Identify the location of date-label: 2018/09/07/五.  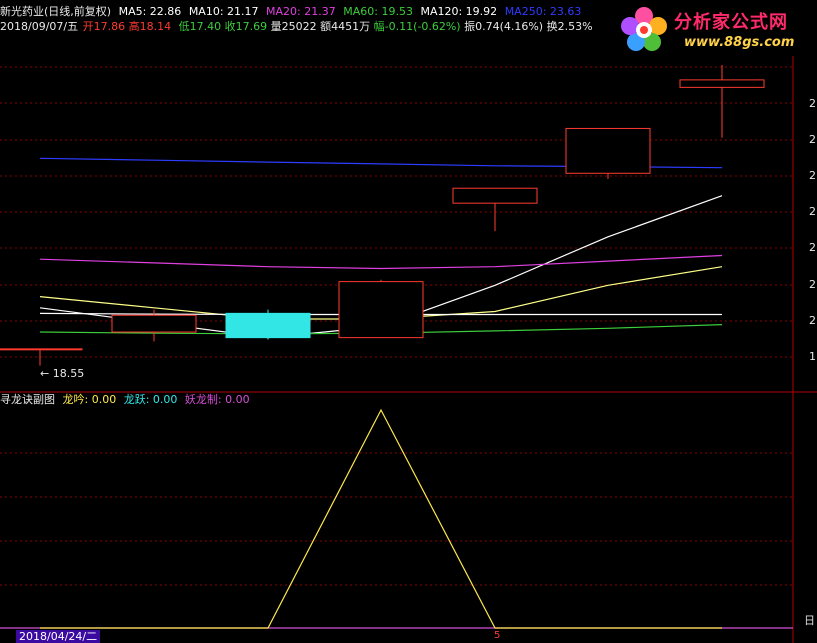
(39, 26).